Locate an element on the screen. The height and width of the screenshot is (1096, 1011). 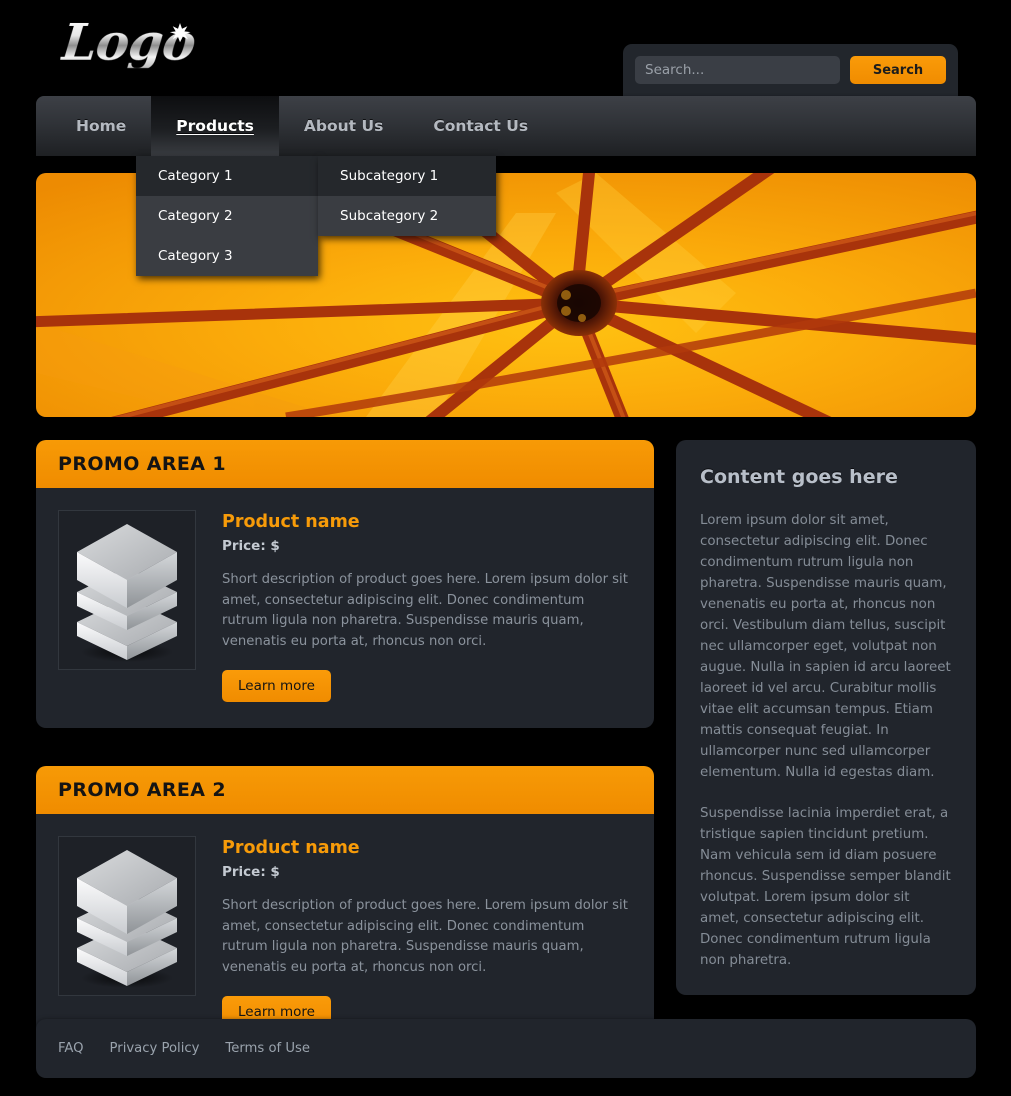
footer-link-faq: FAQ is located at coordinates (71, 1048).